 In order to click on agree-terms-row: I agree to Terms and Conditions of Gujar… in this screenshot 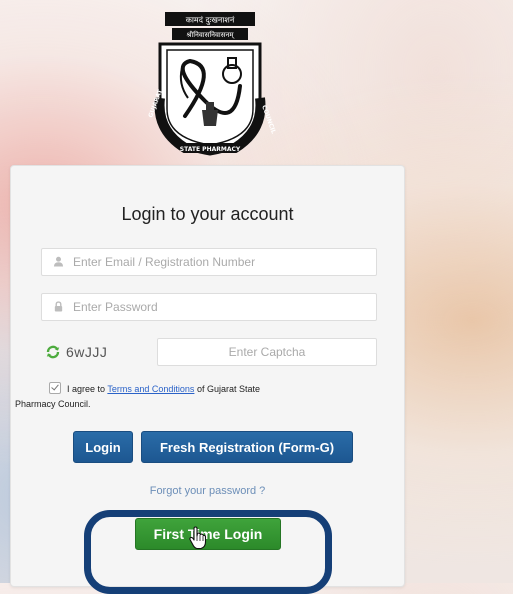, I will do `click(197, 395)`.